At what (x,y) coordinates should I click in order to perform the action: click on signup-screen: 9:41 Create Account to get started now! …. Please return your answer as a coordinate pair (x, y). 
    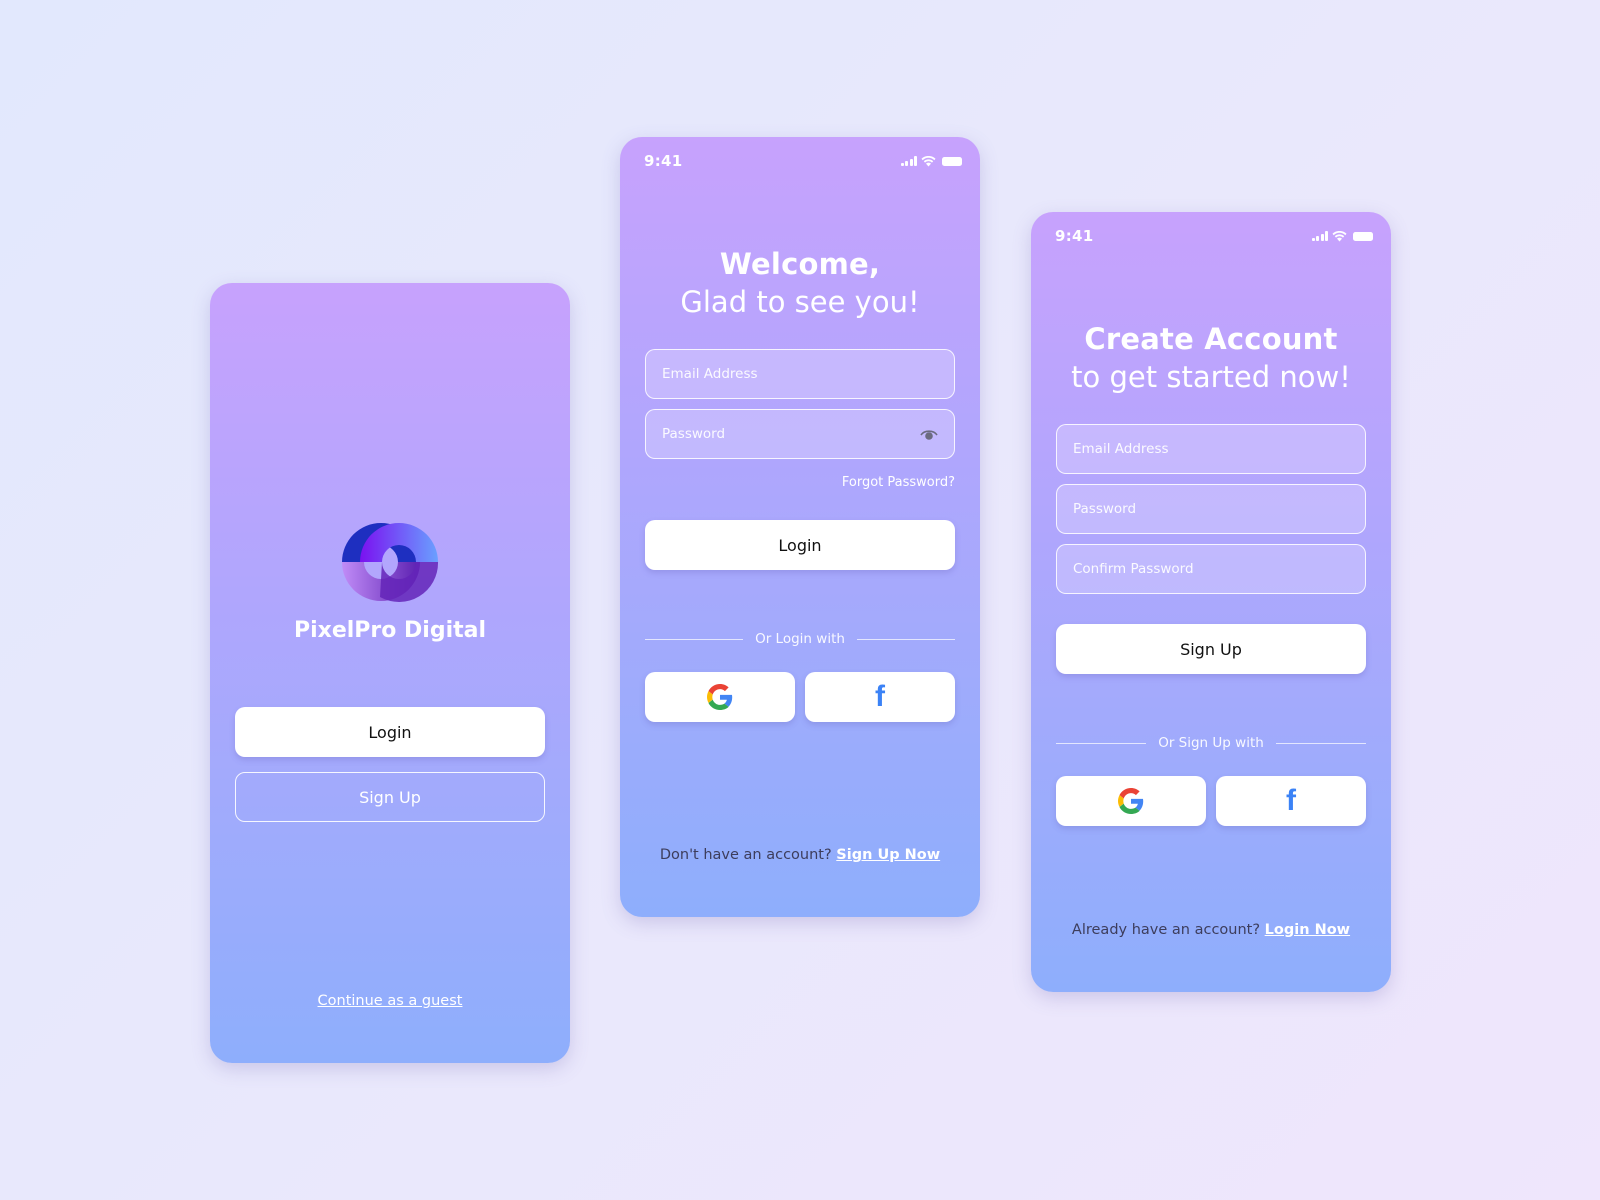
    Looking at the image, I should click on (1211, 602).